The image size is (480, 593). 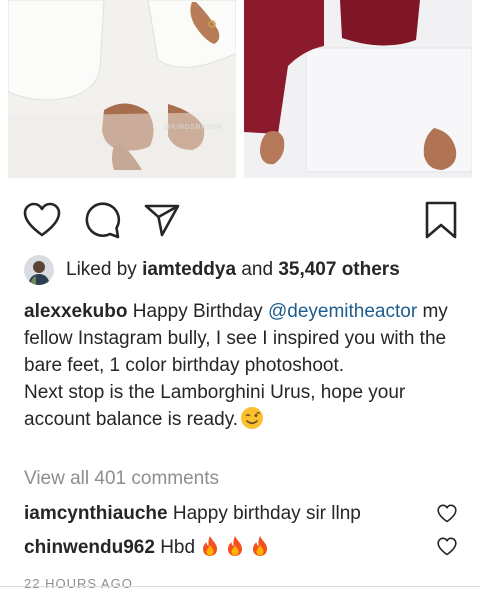 I want to click on paper-plane-icon, so click(x=162, y=220).